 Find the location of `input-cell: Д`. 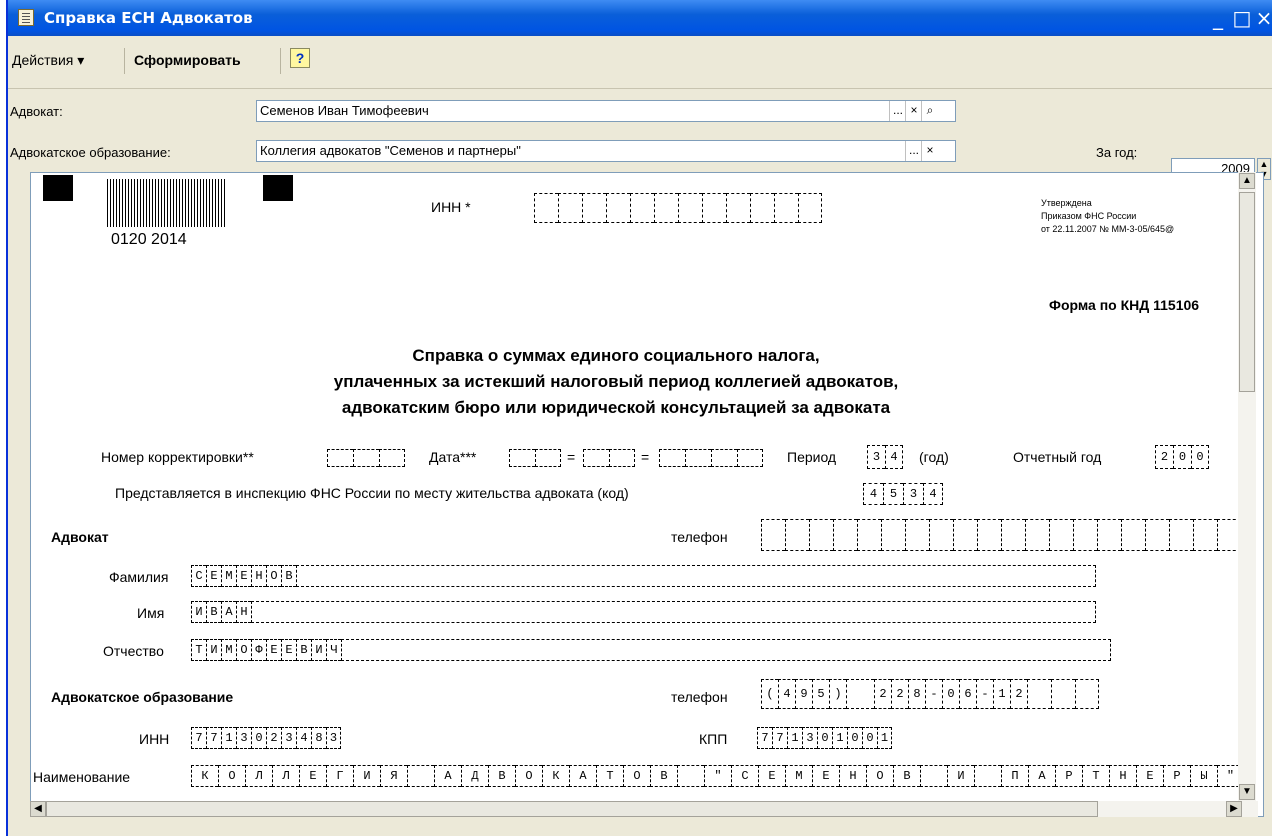

input-cell: Д is located at coordinates (474, 776).